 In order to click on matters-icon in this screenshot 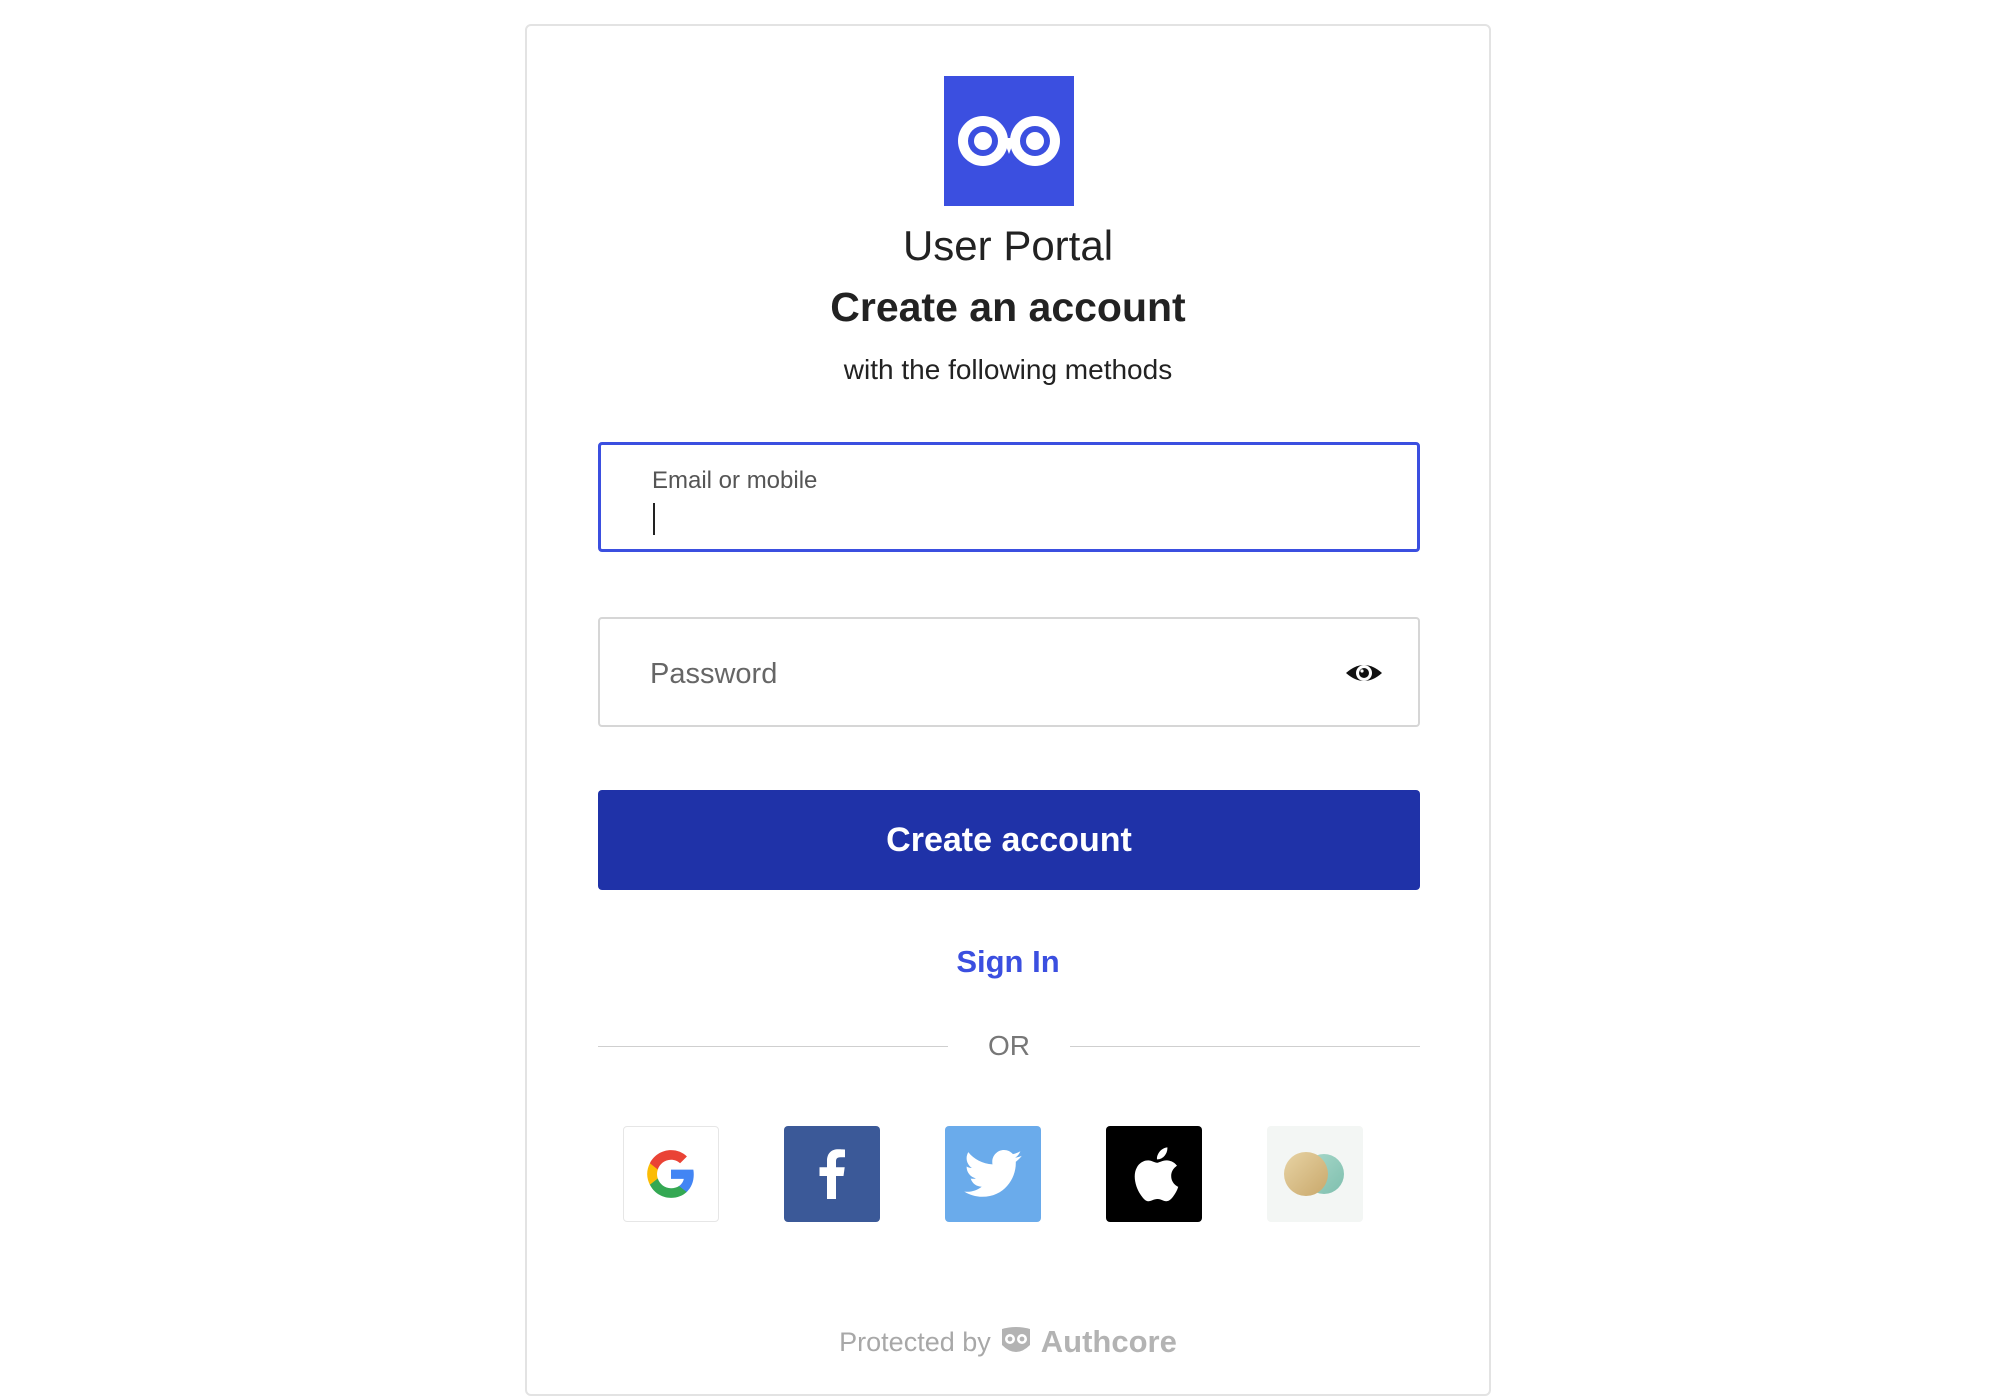, I will do `click(1314, 1174)`.